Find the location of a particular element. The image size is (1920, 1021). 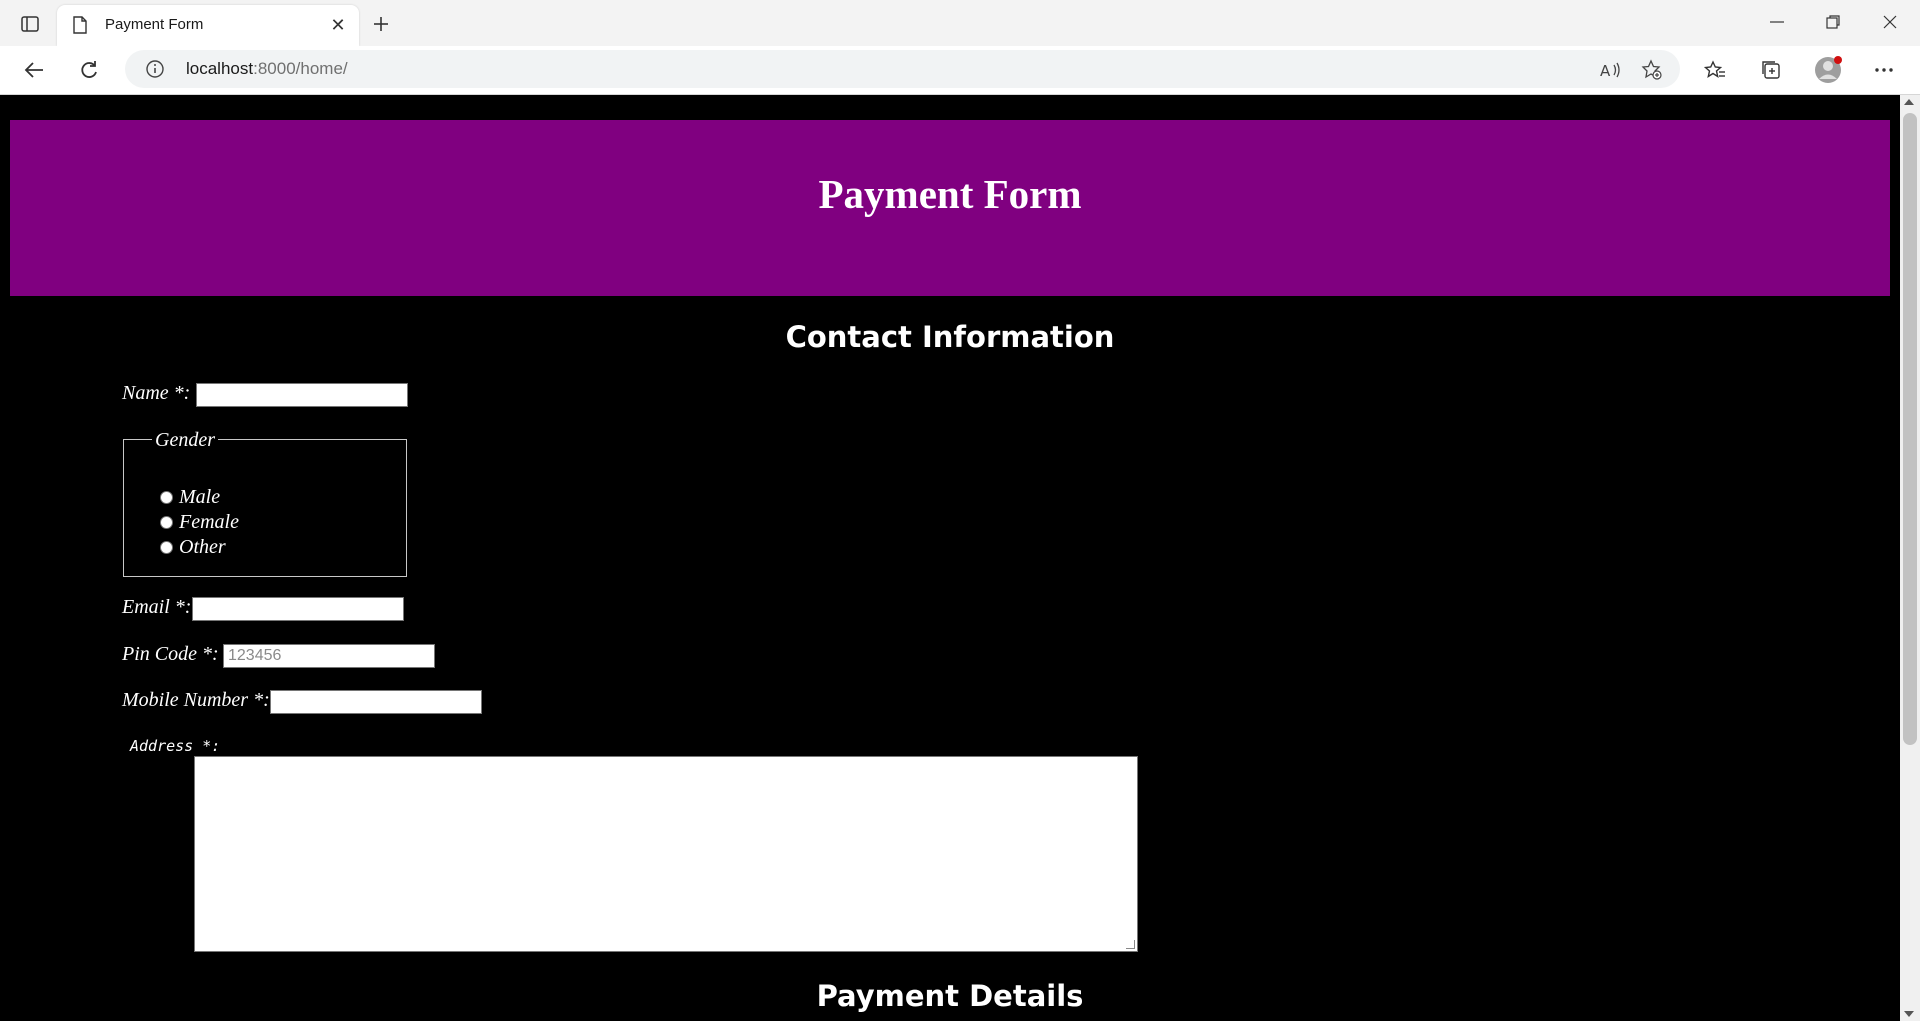

browser-toolbar: localhost:8000/home/ A is located at coordinates (960, 70).